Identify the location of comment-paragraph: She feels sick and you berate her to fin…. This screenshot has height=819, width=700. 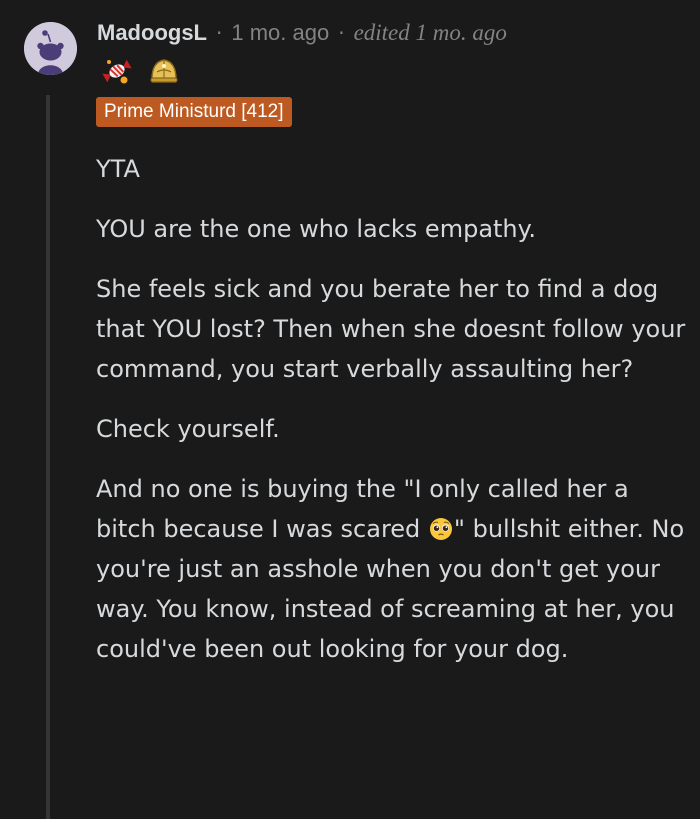
(391, 329).